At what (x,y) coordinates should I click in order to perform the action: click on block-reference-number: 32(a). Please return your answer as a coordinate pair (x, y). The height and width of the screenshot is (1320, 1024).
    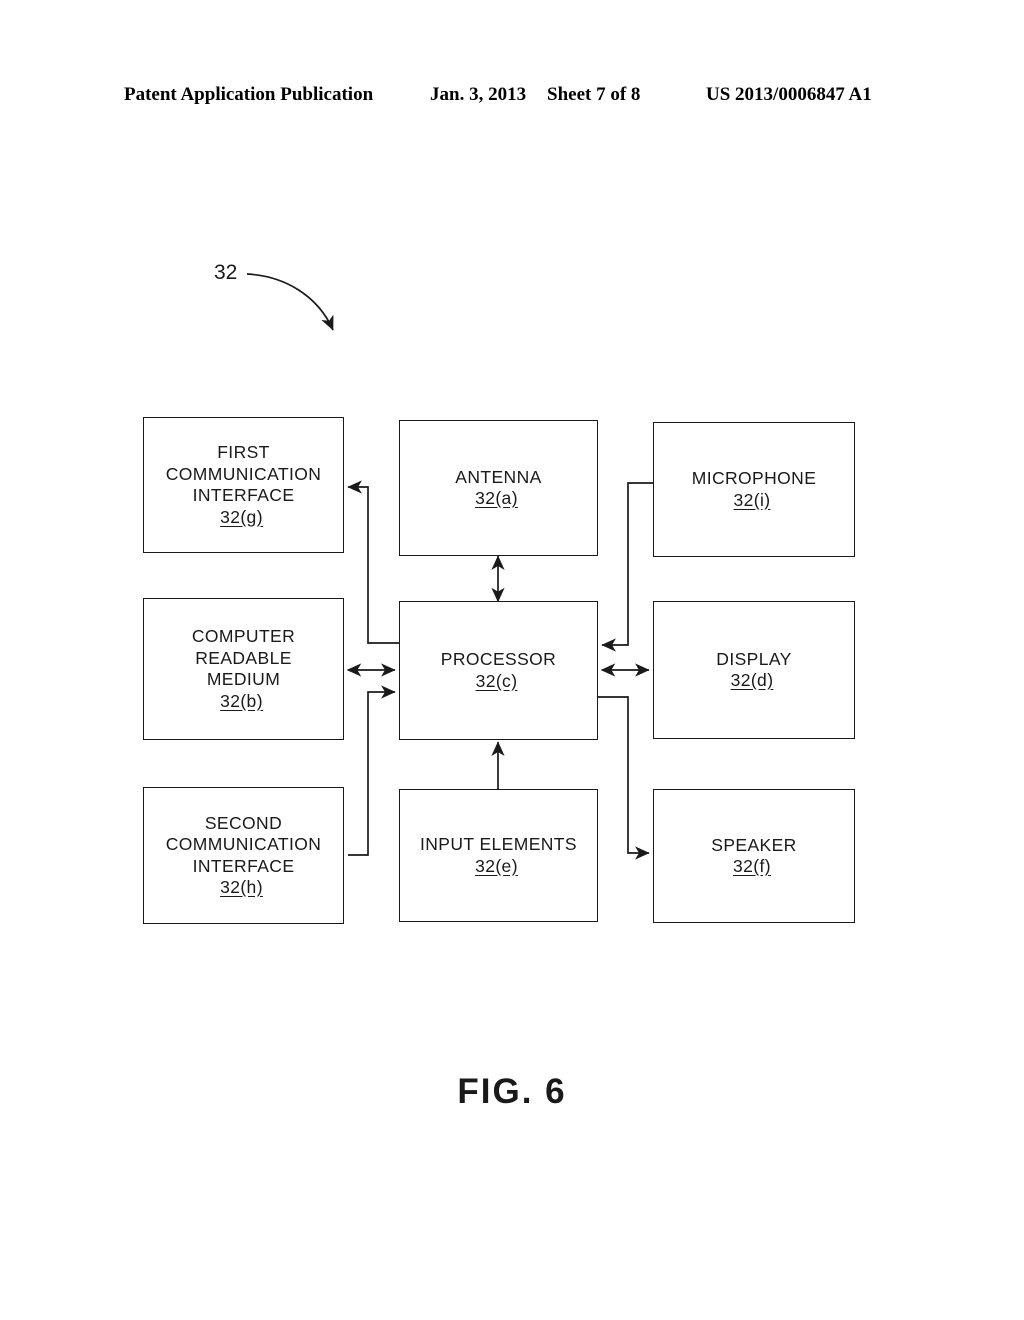
    Looking at the image, I should click on (496, 498).